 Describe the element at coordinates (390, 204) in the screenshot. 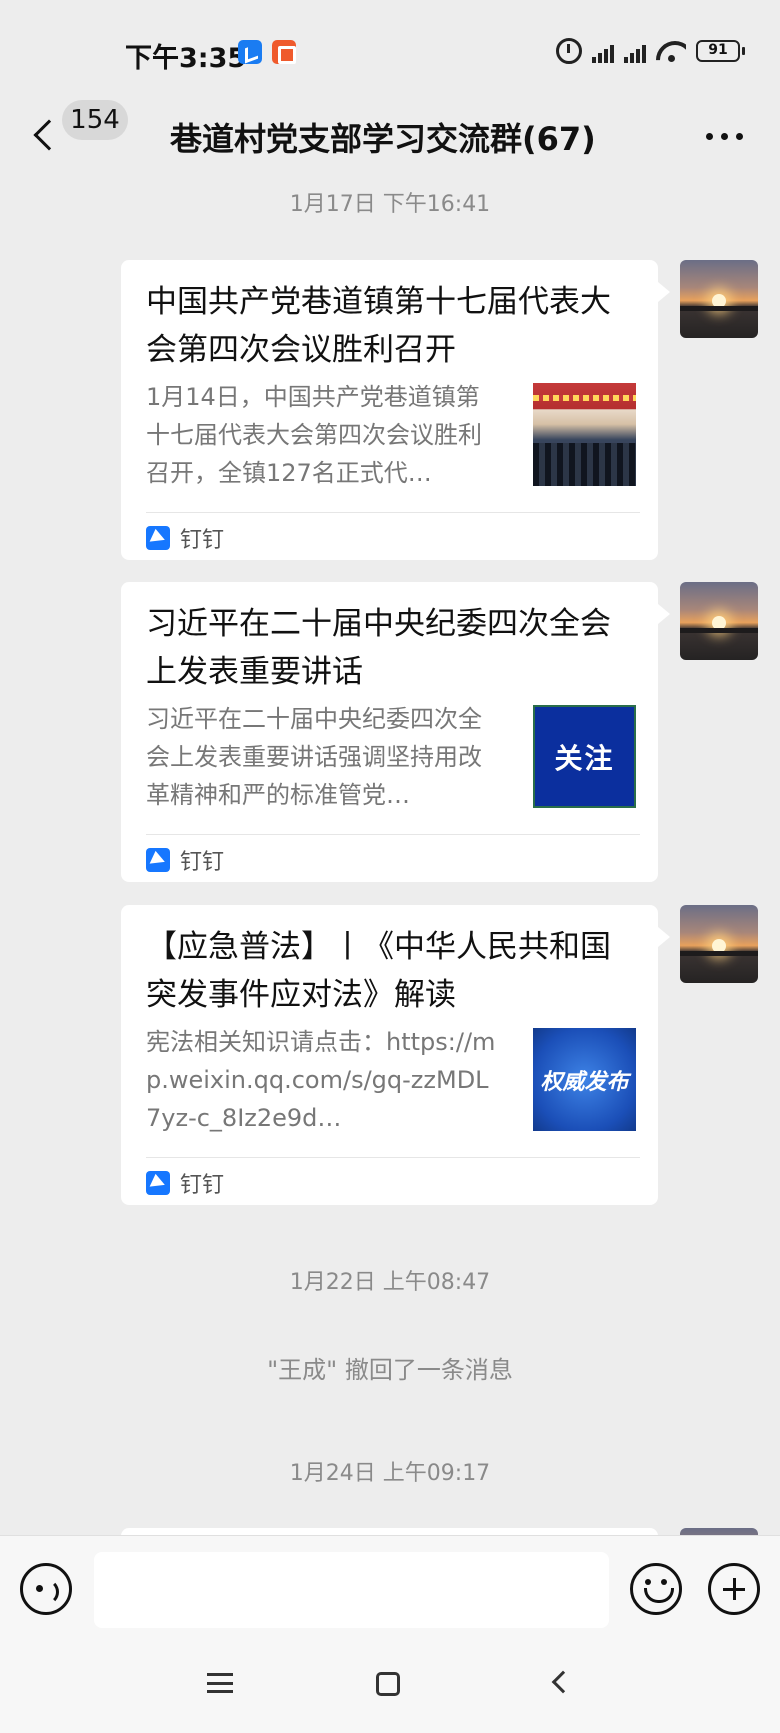

I see `message-timestamp: 1月17日 下午16:41` at that location.